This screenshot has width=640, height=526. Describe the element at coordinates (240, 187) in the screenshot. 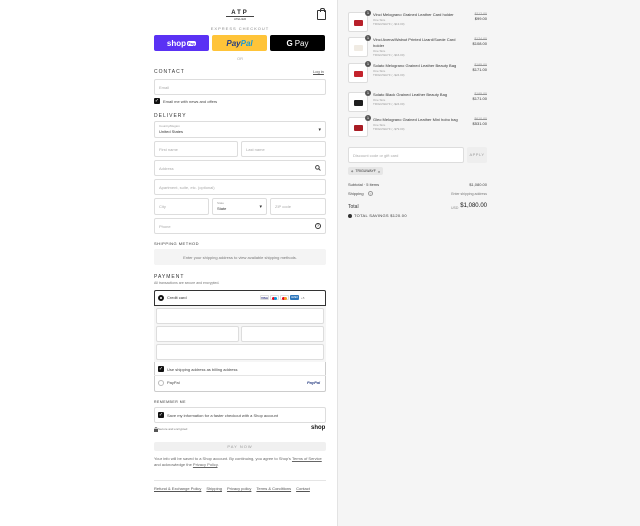

I see `apartment-field: Apartment, suite, etc. (optional)` at that location.